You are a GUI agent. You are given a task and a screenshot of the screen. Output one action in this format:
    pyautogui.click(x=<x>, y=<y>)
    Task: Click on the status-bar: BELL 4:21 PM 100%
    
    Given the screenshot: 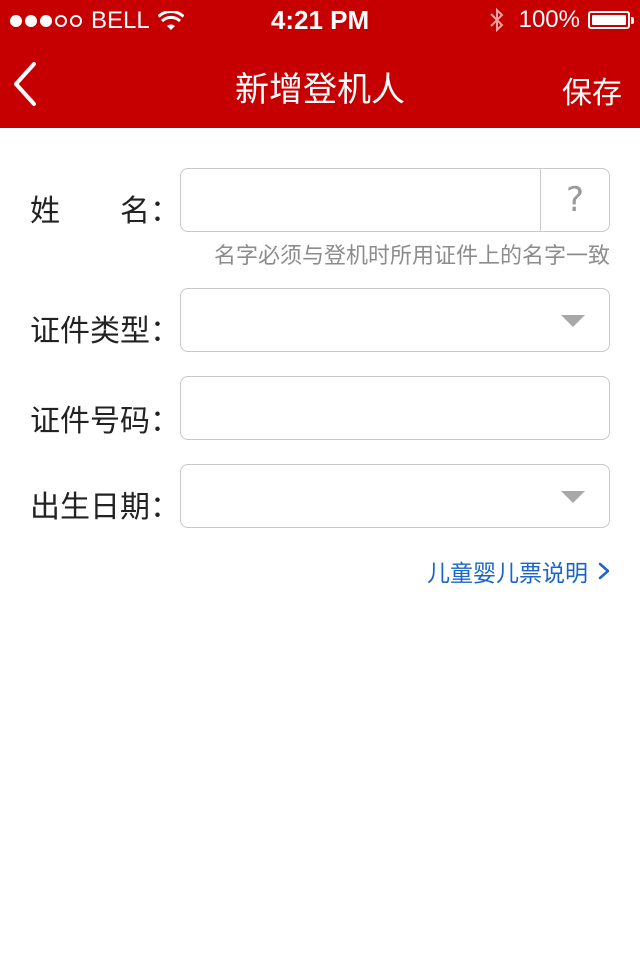 What is the action you would take?
    pyautogui.click(x=320, y=20)
    